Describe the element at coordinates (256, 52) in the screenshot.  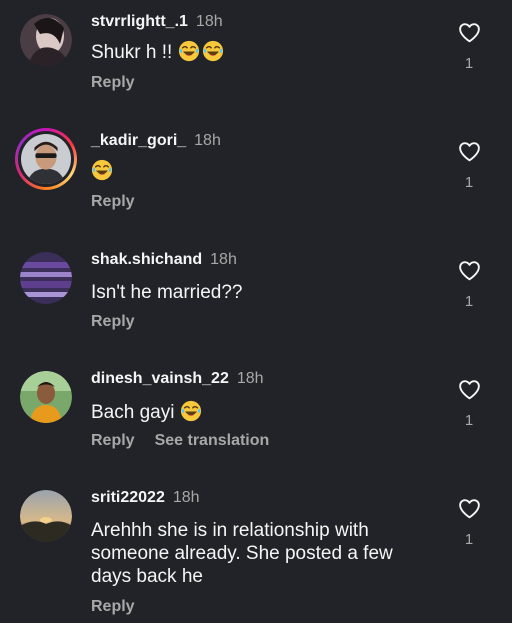
I see `comment-text: Shukr h !!` at that location.